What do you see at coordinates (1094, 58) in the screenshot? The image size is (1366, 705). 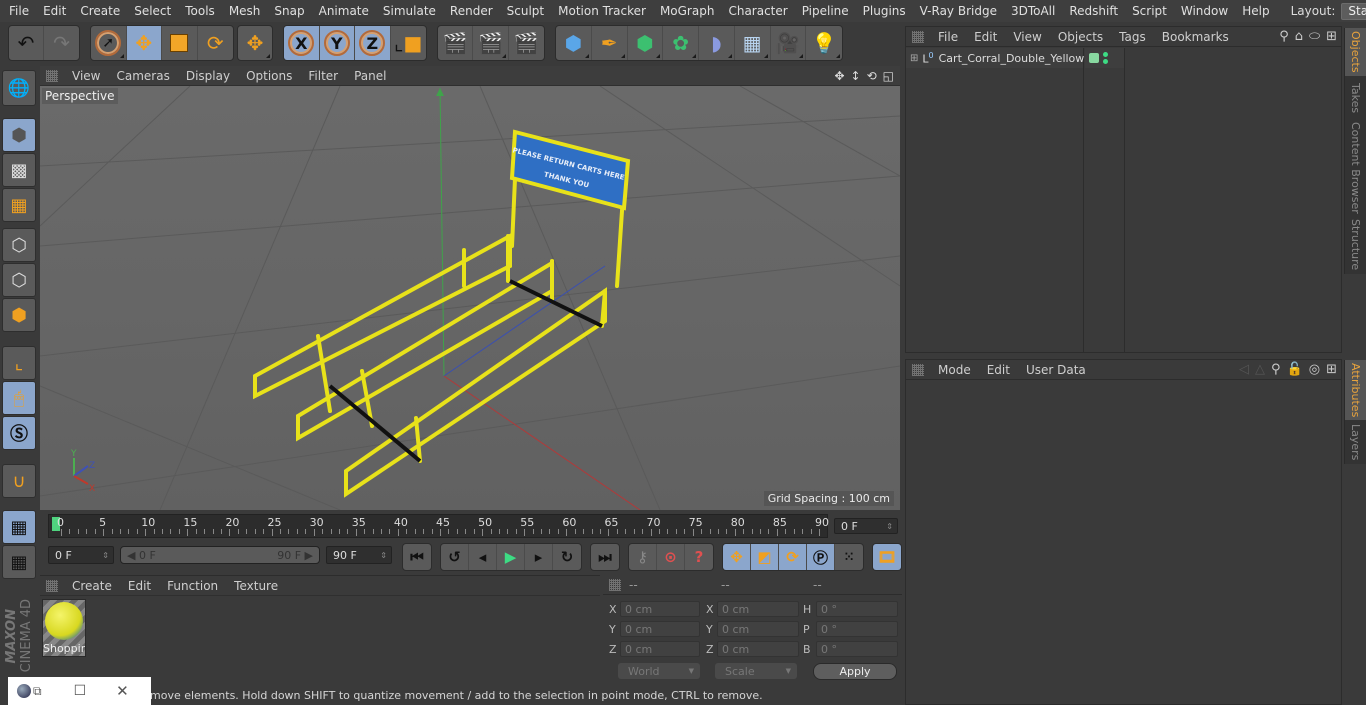 I see `layer-color-swatch` at bounding box center [1094, 58].